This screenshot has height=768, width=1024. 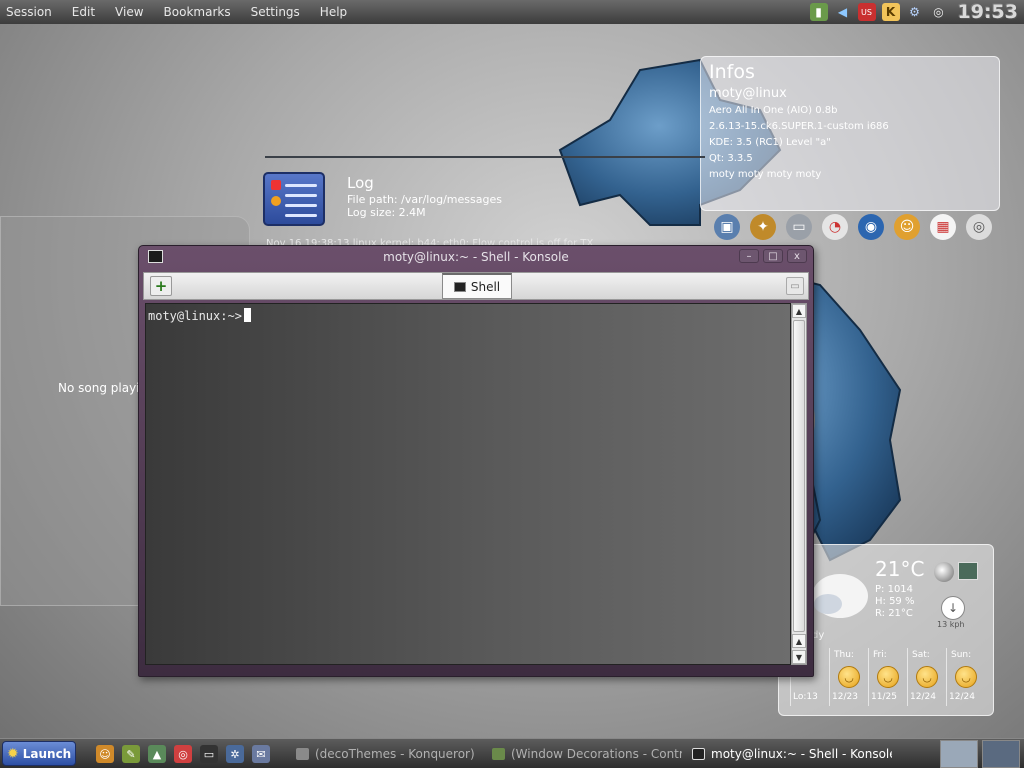 I want to click on menu-view: View, so click(x=129, y=12).